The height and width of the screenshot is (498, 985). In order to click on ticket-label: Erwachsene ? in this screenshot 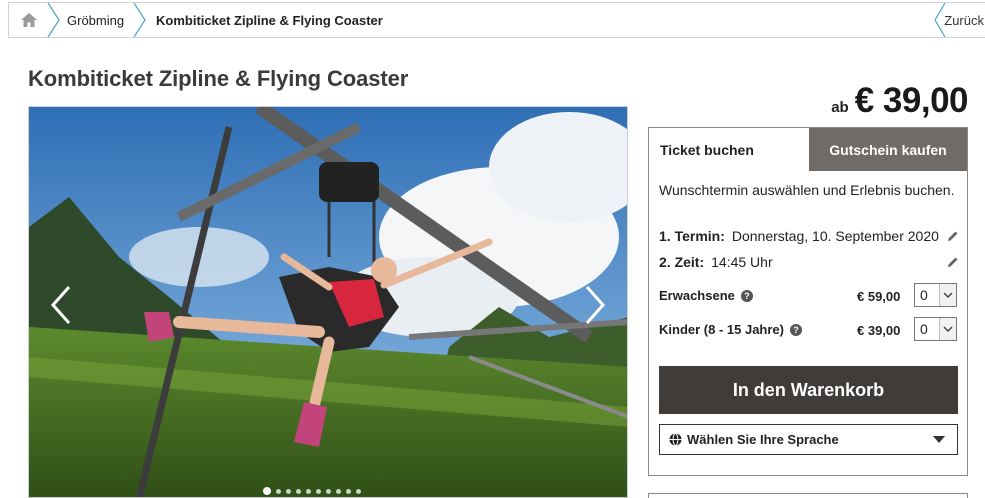, I will do `click(706, 295)`.